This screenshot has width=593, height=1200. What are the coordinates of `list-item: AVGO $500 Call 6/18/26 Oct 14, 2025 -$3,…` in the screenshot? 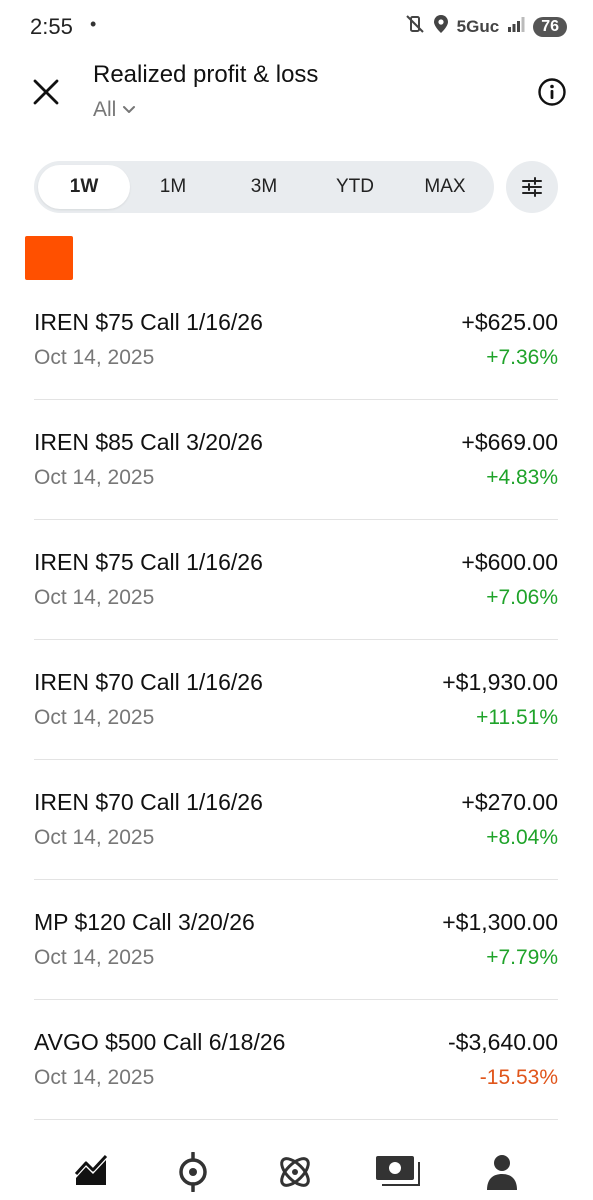 It's located at (296, 1060).